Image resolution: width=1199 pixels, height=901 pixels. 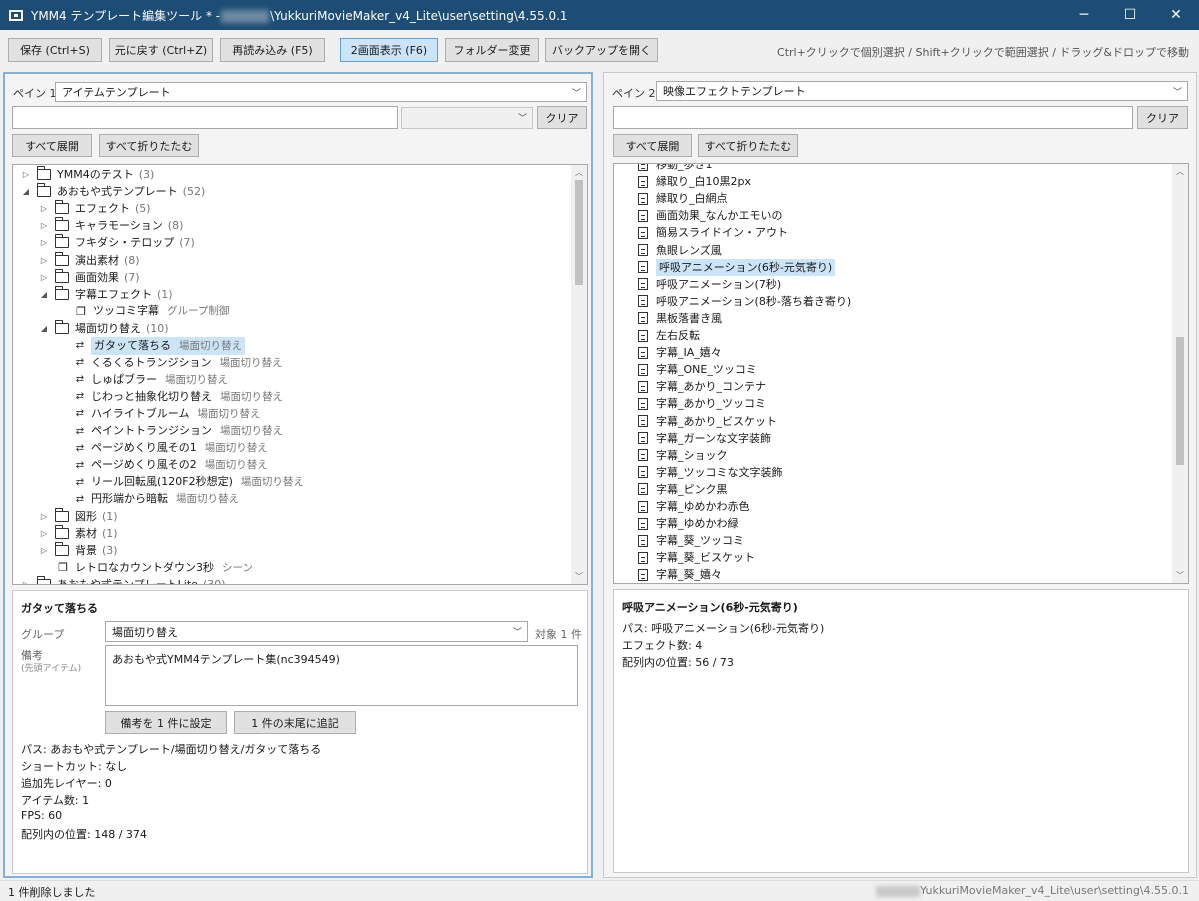 I want to click on open-backup-button: バックアップを開く, so click(x=601, y=50).